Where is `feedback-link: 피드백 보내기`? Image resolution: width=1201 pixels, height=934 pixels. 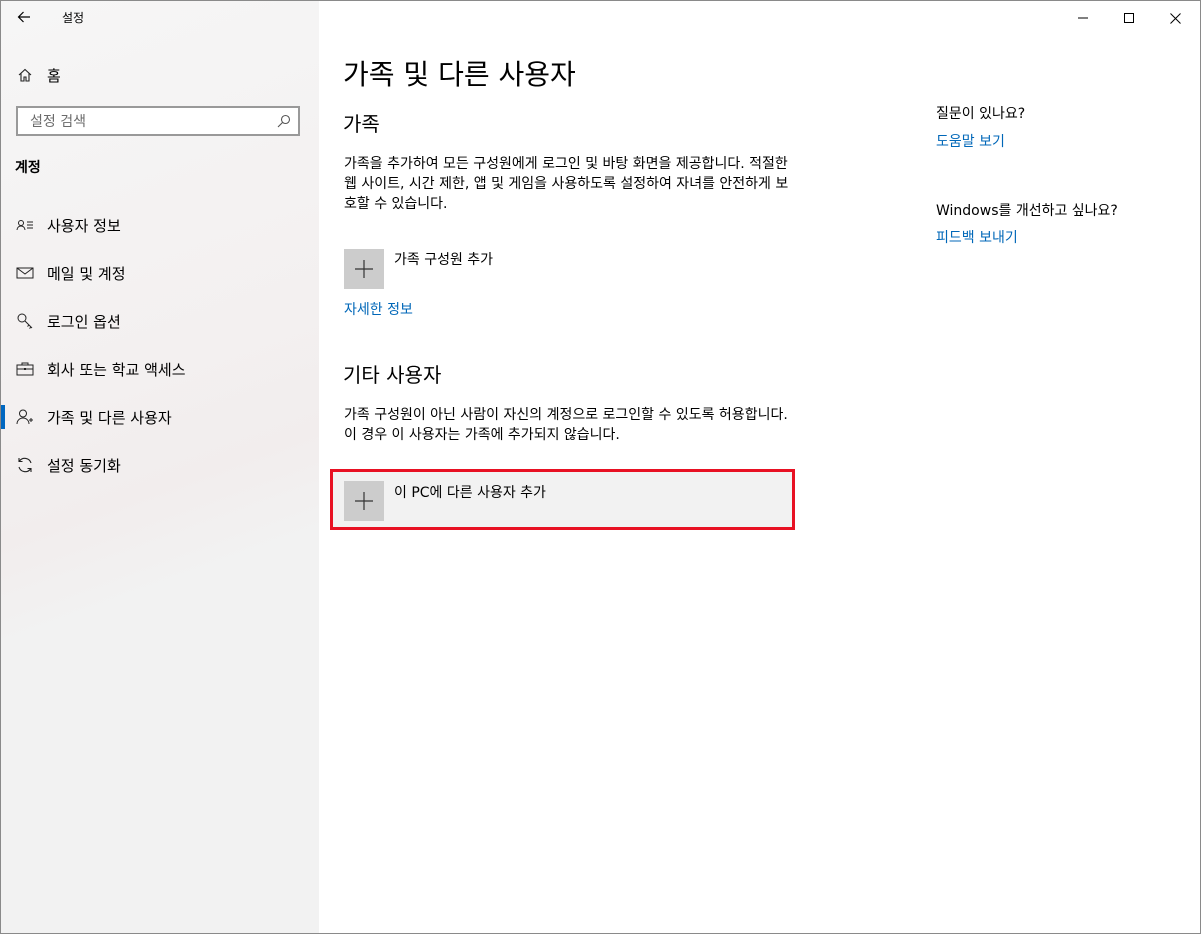
feedback-link: 피드백 보내기 is located at coordinates (977, 237).